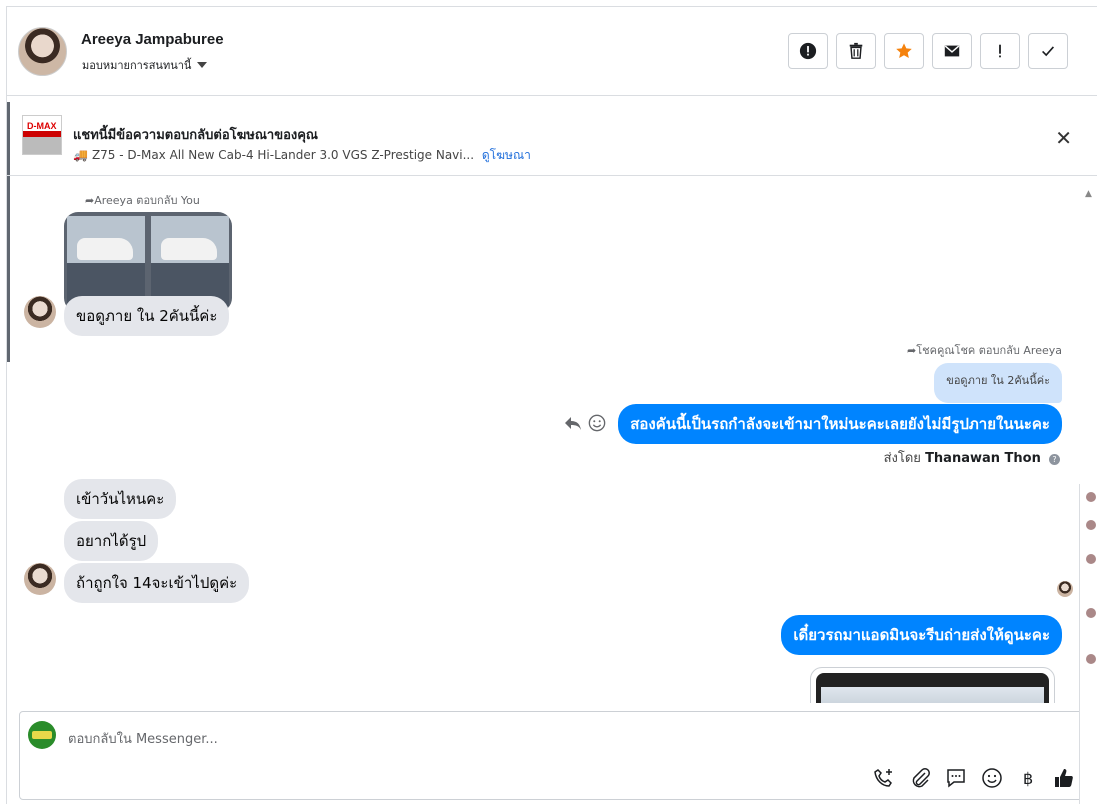 The image size is (1097, 804). I want to click on quoted-message: ขอดูภาย ใน 2คันนี้ค่ะ, so click(998, 383).